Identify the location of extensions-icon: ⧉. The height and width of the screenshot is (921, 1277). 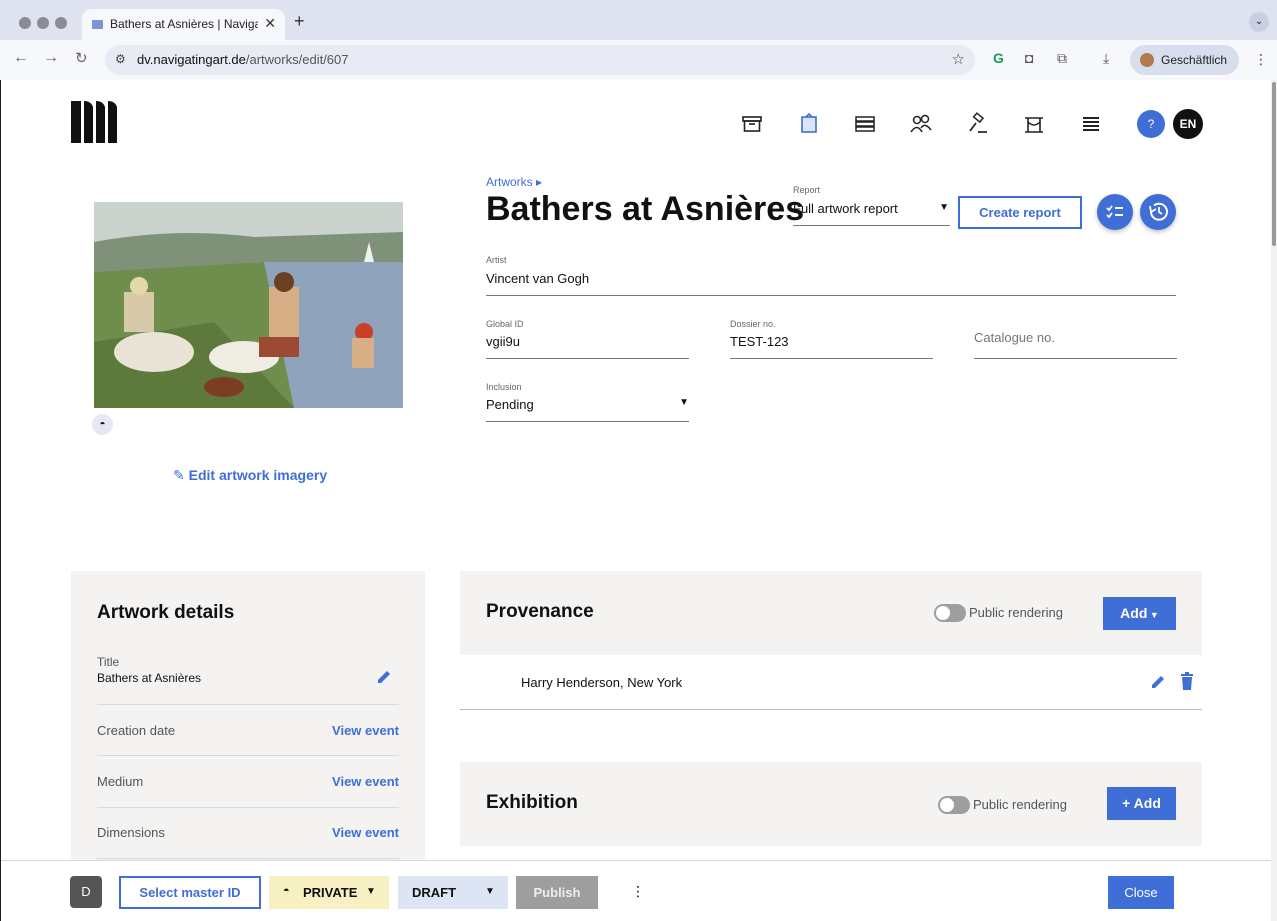
(1062, 58).